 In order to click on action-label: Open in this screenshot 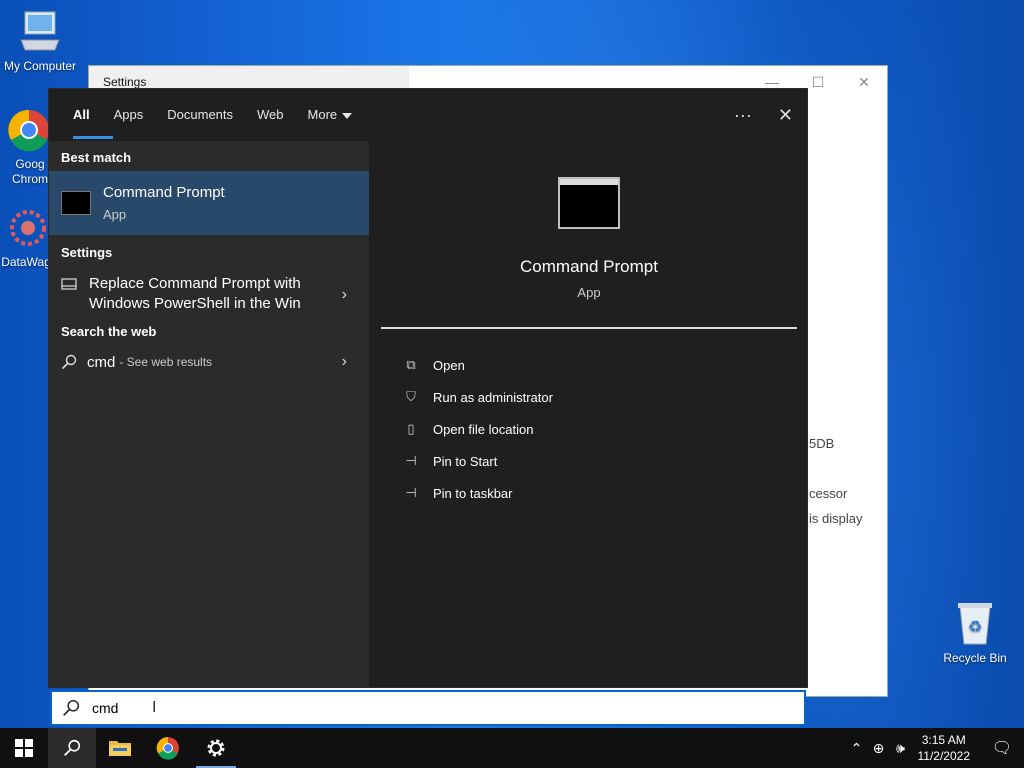, I will do `click(449, 365)`.